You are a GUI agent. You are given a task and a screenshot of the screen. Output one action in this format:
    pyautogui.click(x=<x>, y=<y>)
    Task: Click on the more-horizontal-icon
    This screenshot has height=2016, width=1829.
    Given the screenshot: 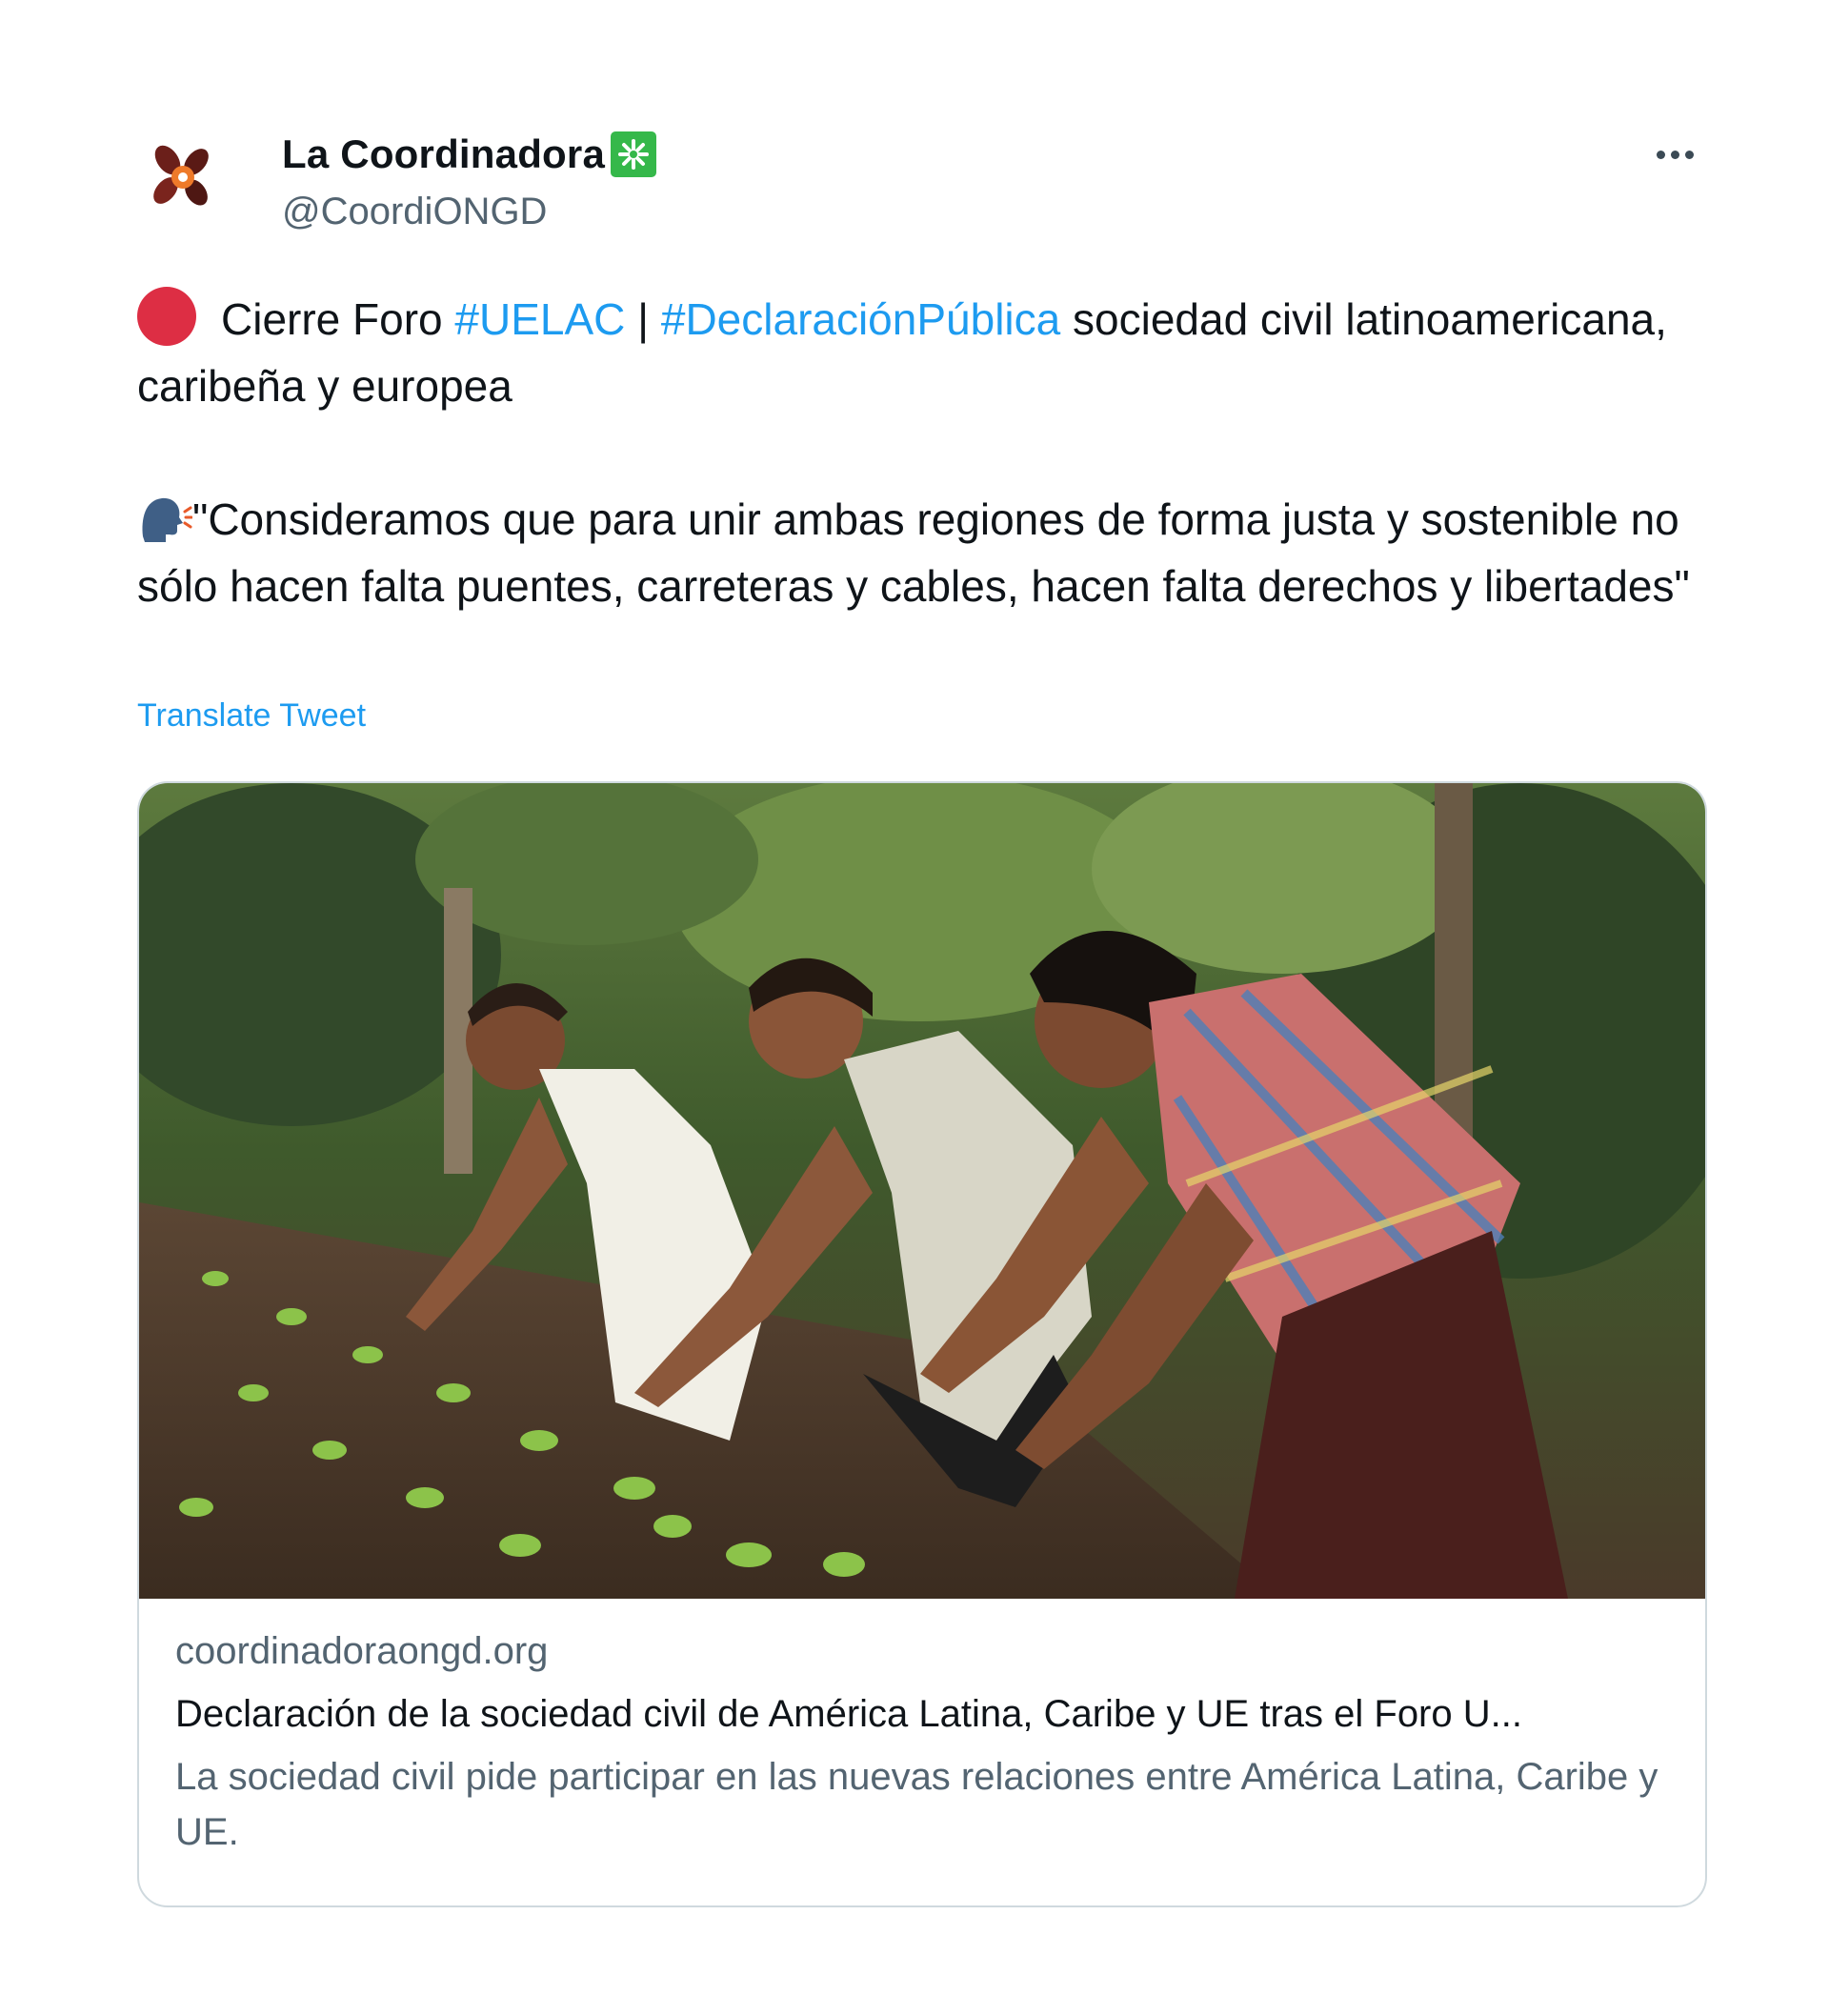 What is the action you would take?
    pyautogui.click(x=1661, y=154)
    